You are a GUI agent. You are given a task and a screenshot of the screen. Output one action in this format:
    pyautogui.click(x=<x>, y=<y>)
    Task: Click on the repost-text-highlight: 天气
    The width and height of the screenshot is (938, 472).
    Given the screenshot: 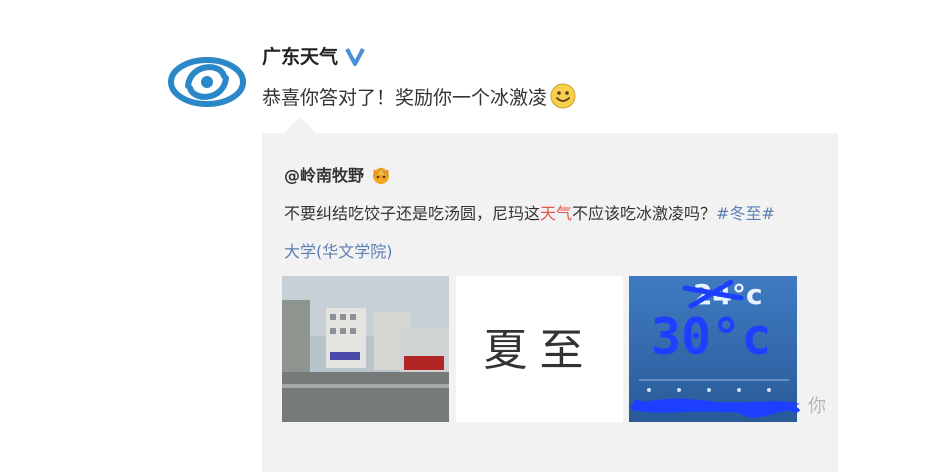 What is the action you would take?
    pyautogui.click(x=556, y=213)
    